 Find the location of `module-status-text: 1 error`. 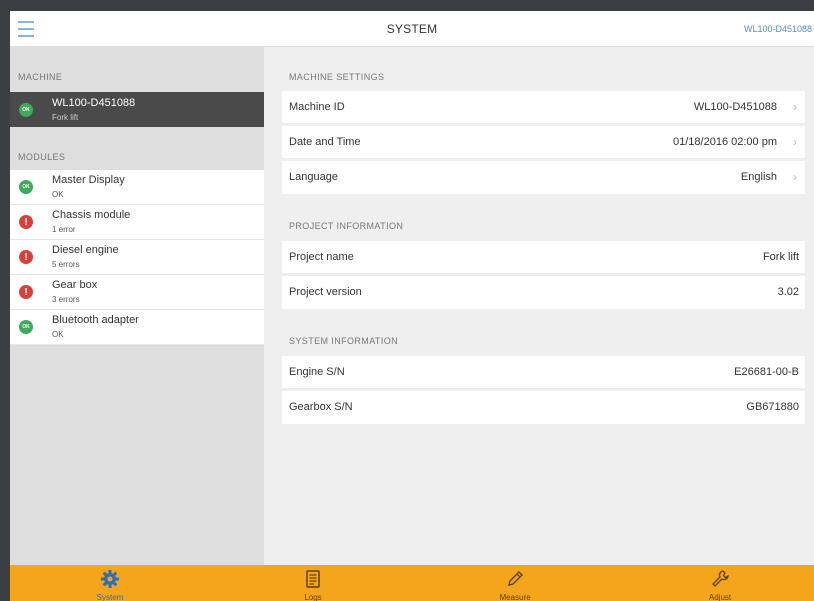

module-status-text: 1 error is located at coordinates (64, 229).